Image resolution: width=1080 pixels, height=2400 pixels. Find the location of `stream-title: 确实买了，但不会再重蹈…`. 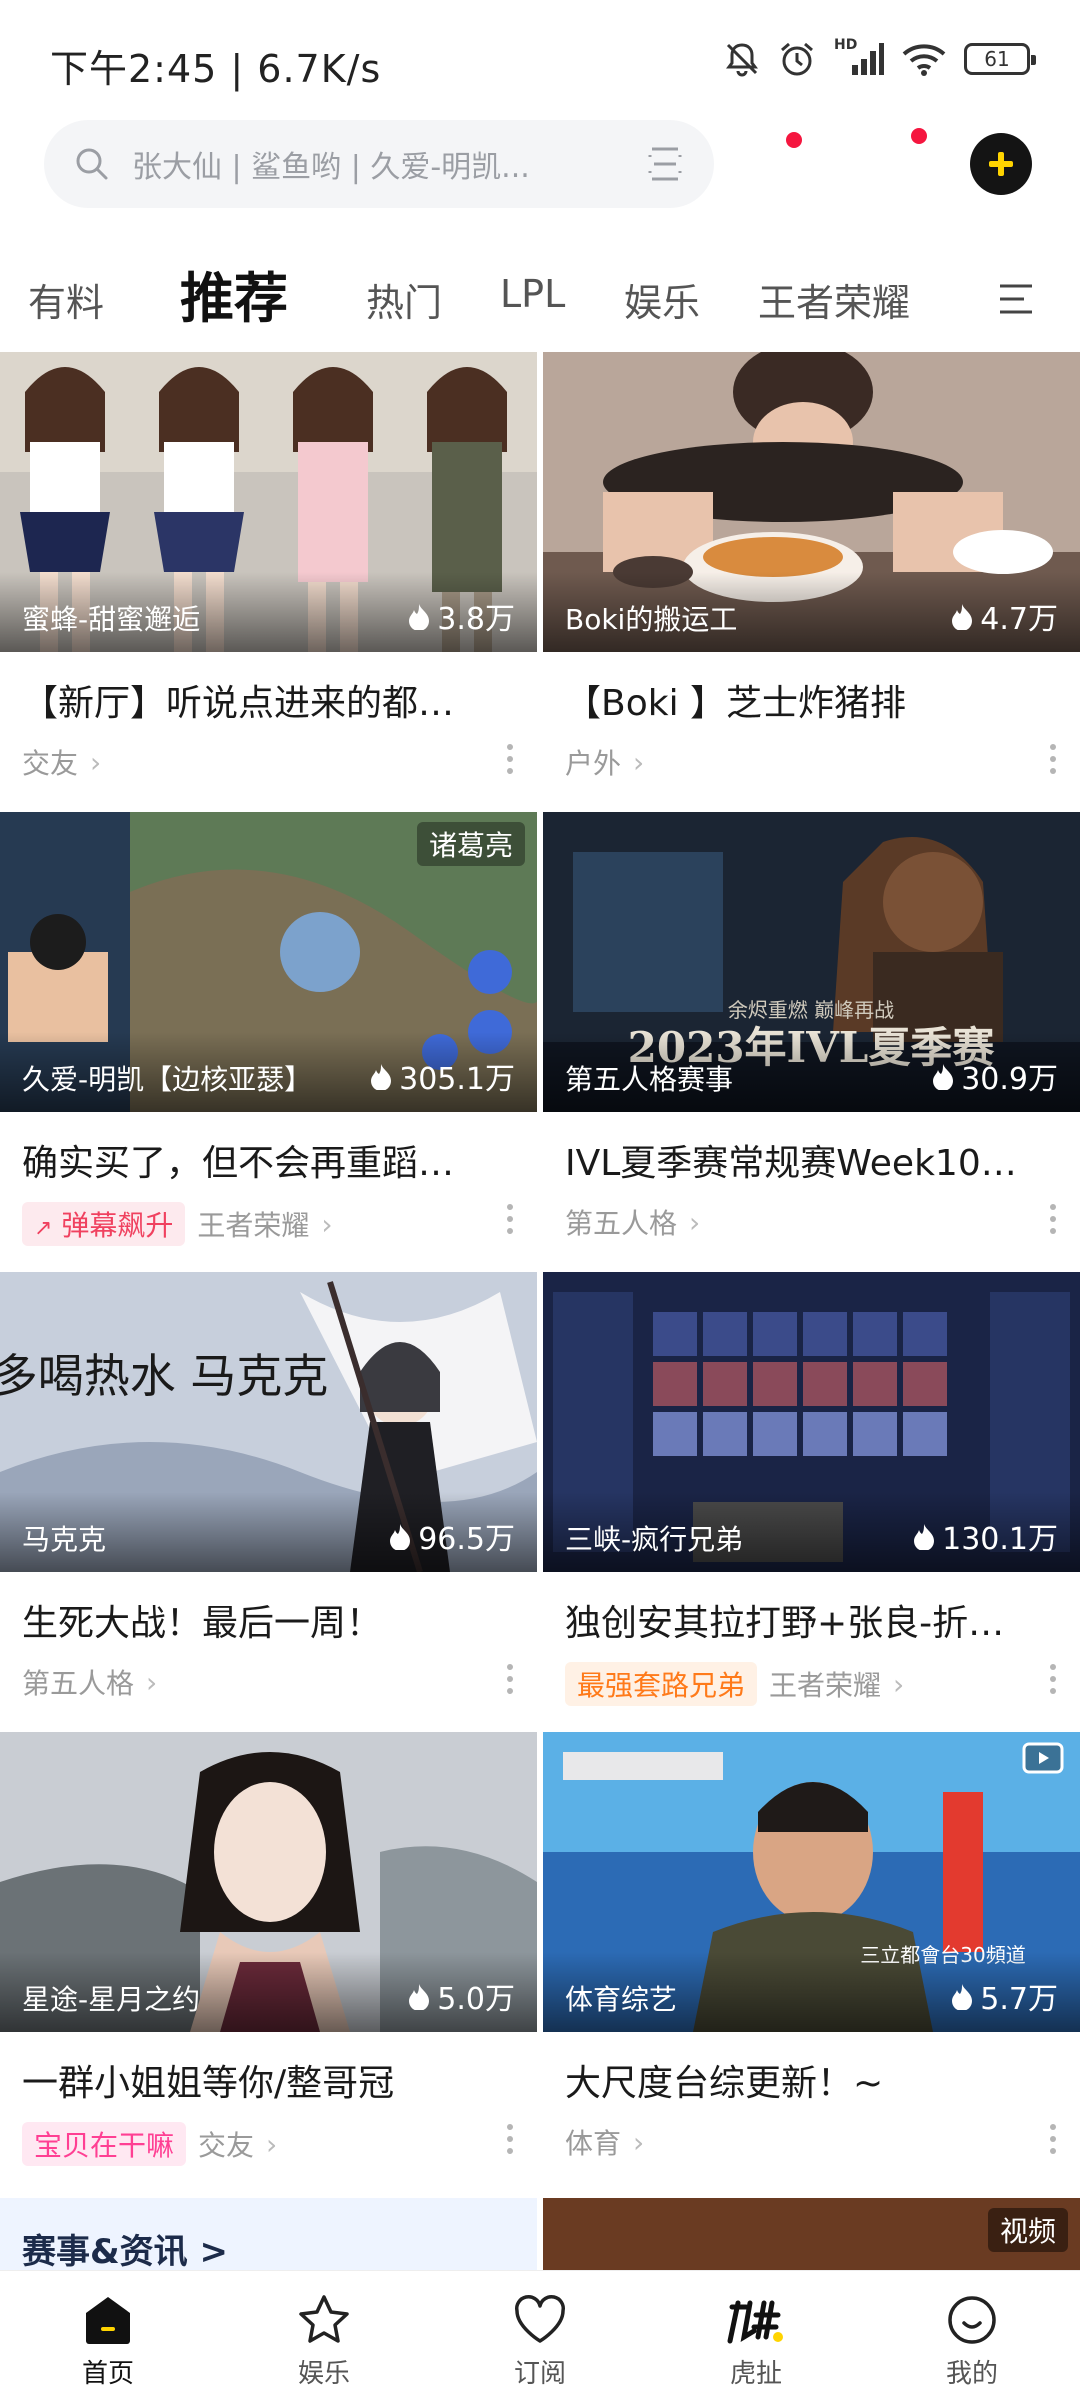

stream-title: 确实买了，但不会再重蹈… is located at coordinates (238, 1163).